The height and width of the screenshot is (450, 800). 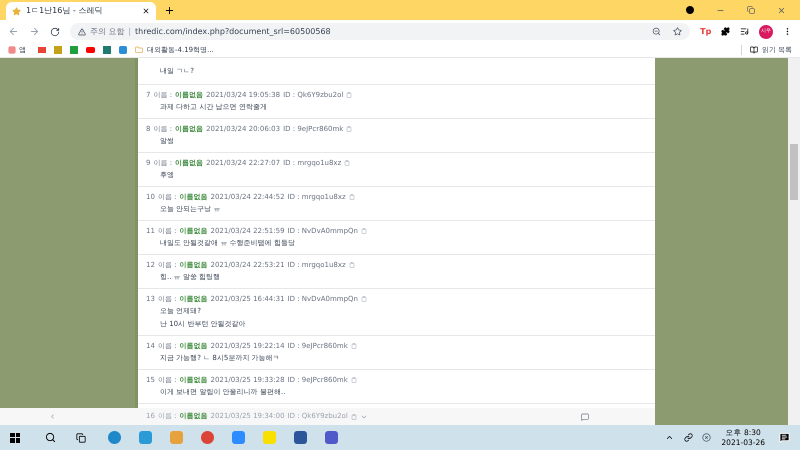 What do you see at coordinates (65, 11) in the screenshot?
I see `tab-title: 1ㄷ1난16님 - 스레딕` at bounding box center [65, 11].